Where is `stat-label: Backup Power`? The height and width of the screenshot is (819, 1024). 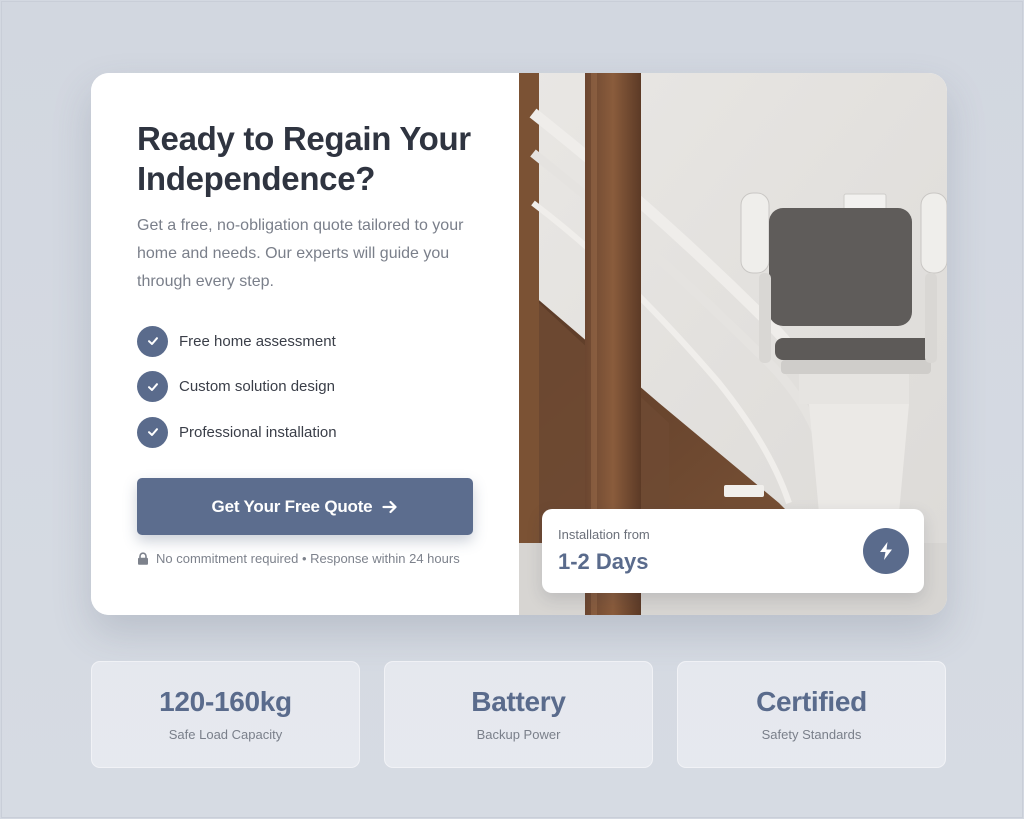 stat-label: Backup Power is located at coordinates (518, 734).